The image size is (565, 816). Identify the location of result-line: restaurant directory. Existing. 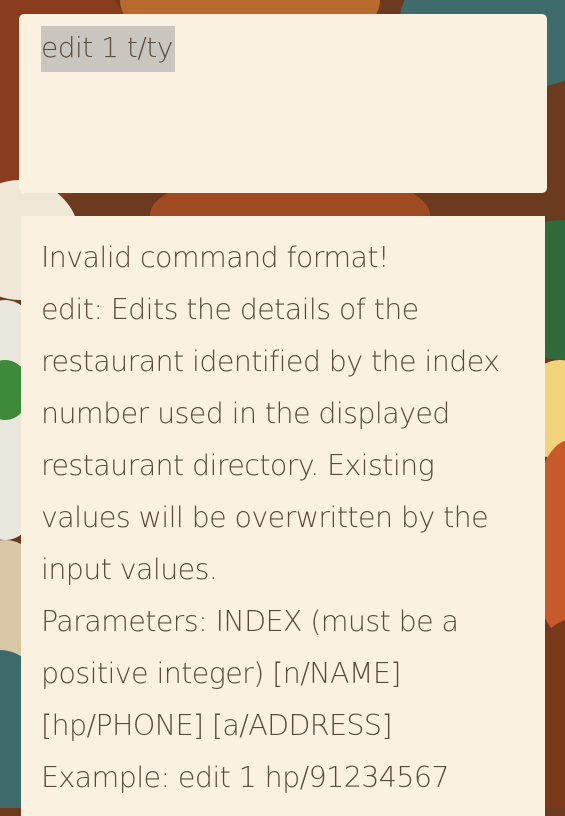
(238, 465).